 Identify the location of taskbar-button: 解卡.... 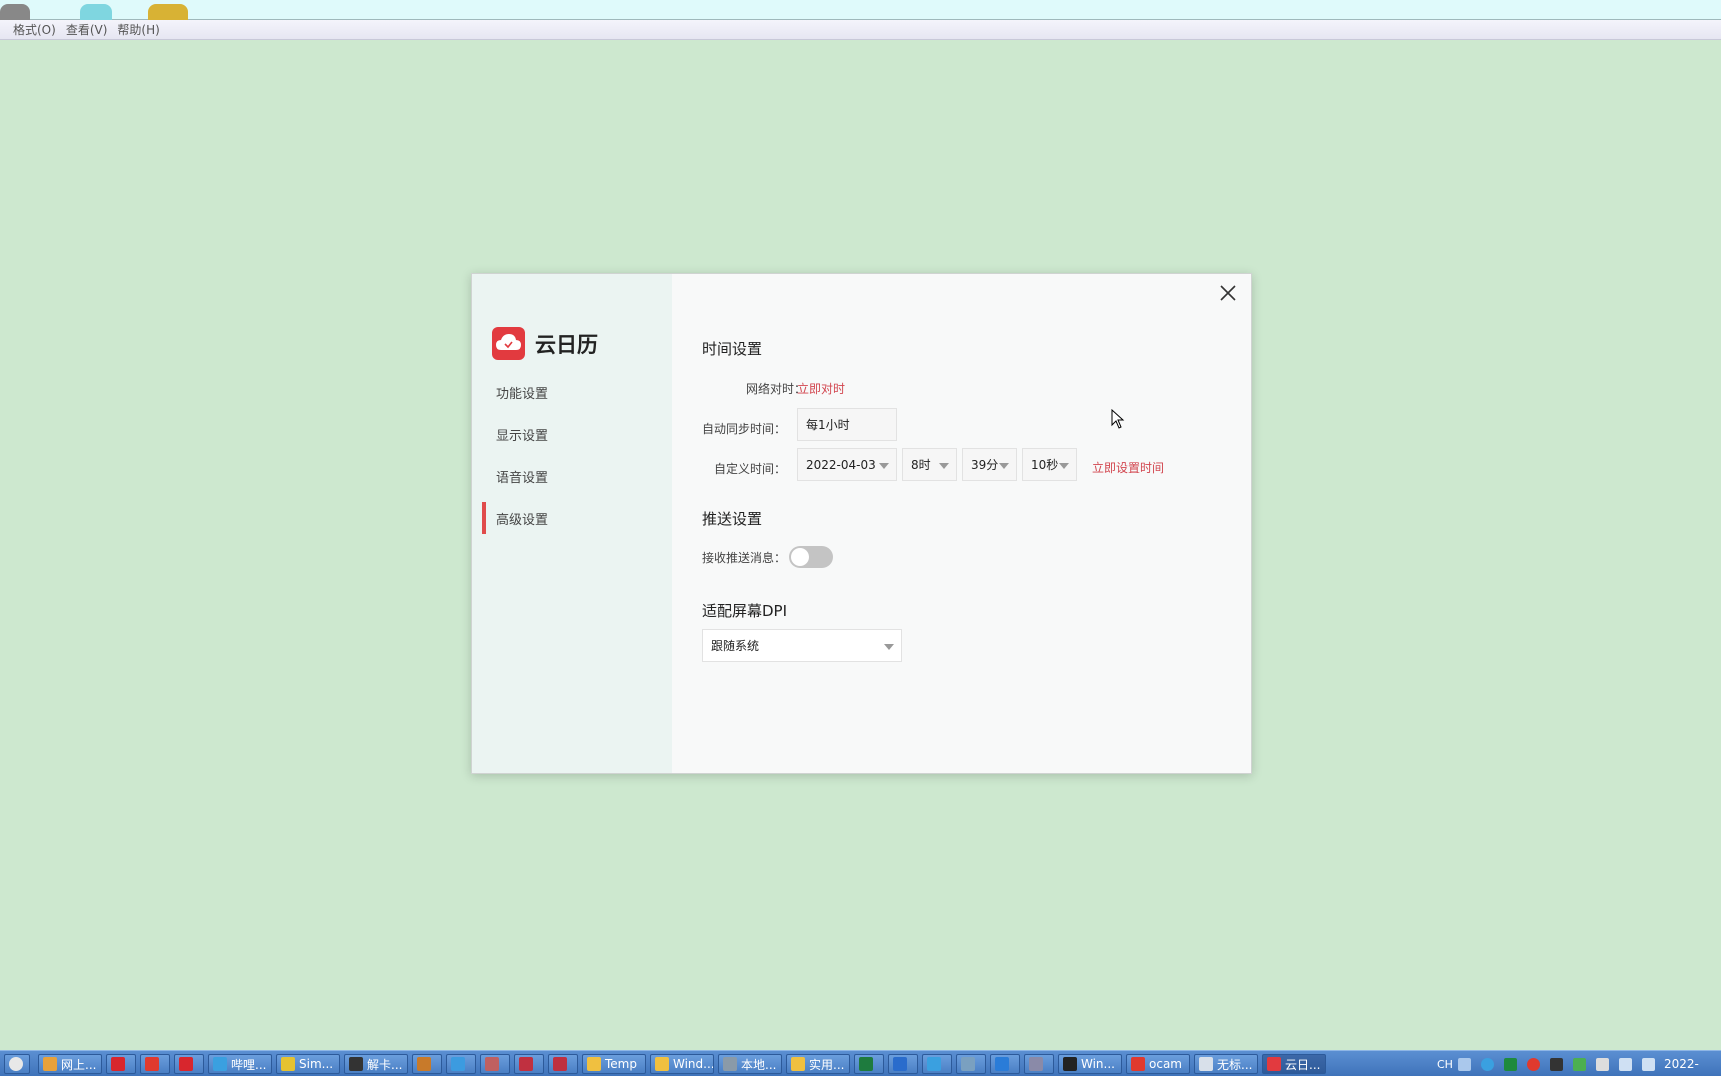
(376, 1064).